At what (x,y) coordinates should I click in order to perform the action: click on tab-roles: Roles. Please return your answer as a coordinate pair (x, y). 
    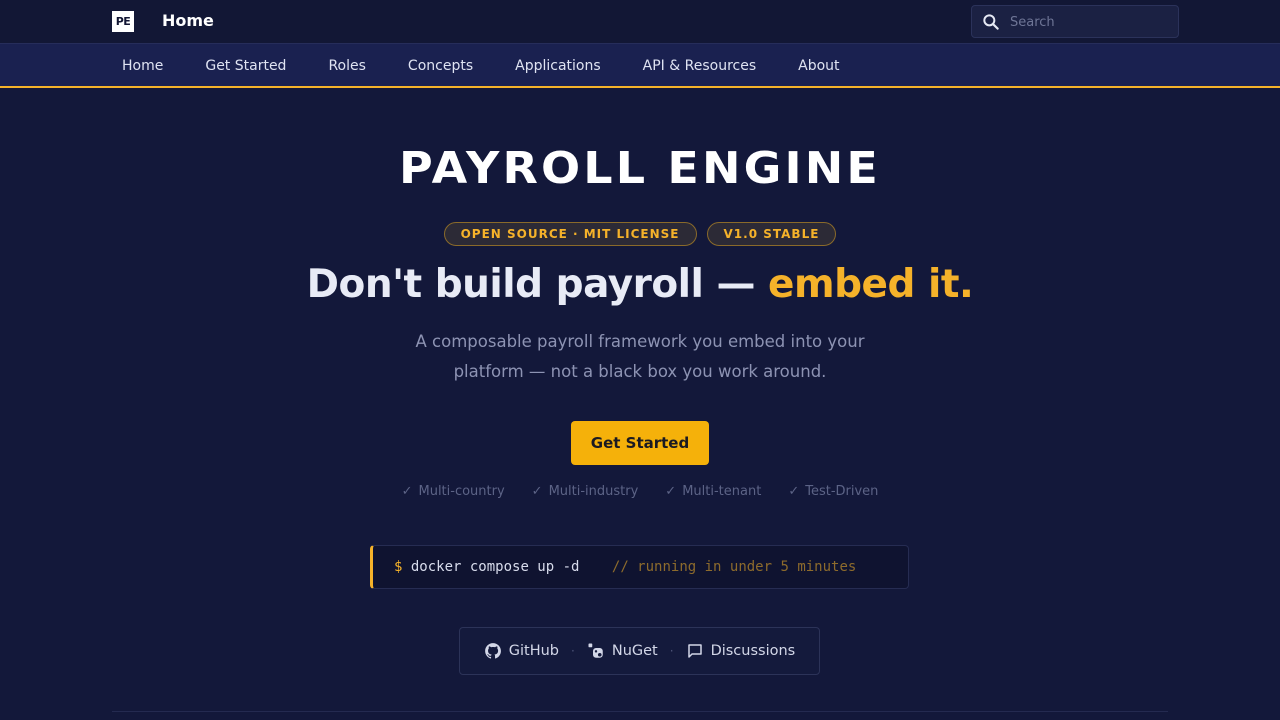
    Looking at the image, I should click on (346, 65).